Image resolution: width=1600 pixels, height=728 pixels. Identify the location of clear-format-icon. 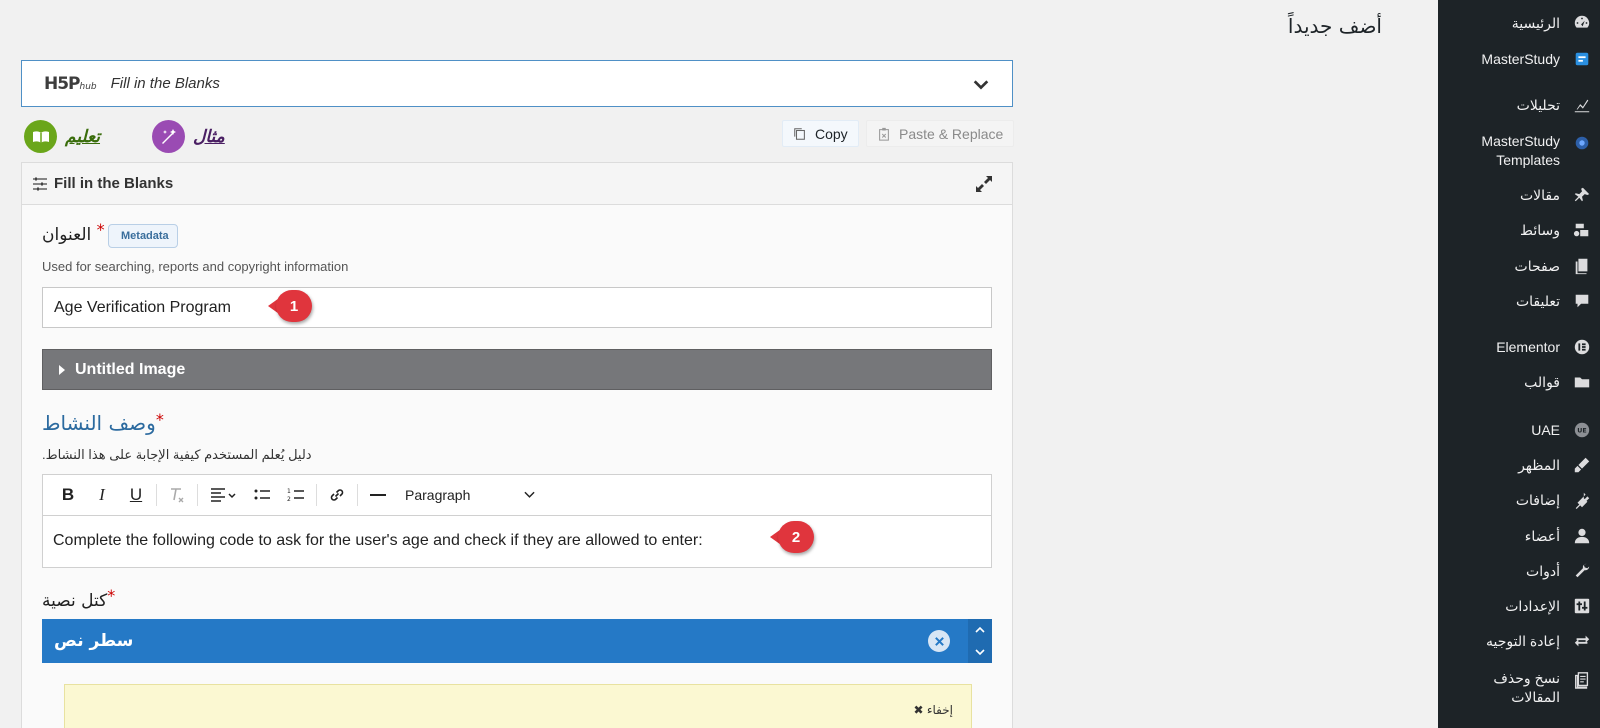
(177, 495).